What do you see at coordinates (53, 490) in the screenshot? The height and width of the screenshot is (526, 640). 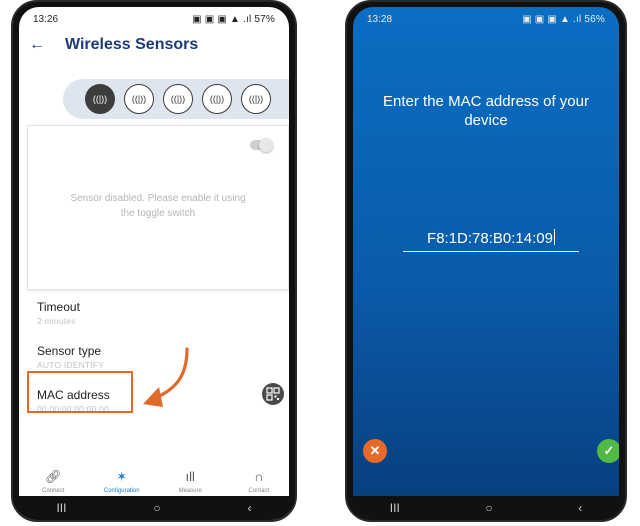 I see `nav-label: Connect` at bounding box center [53, 490].